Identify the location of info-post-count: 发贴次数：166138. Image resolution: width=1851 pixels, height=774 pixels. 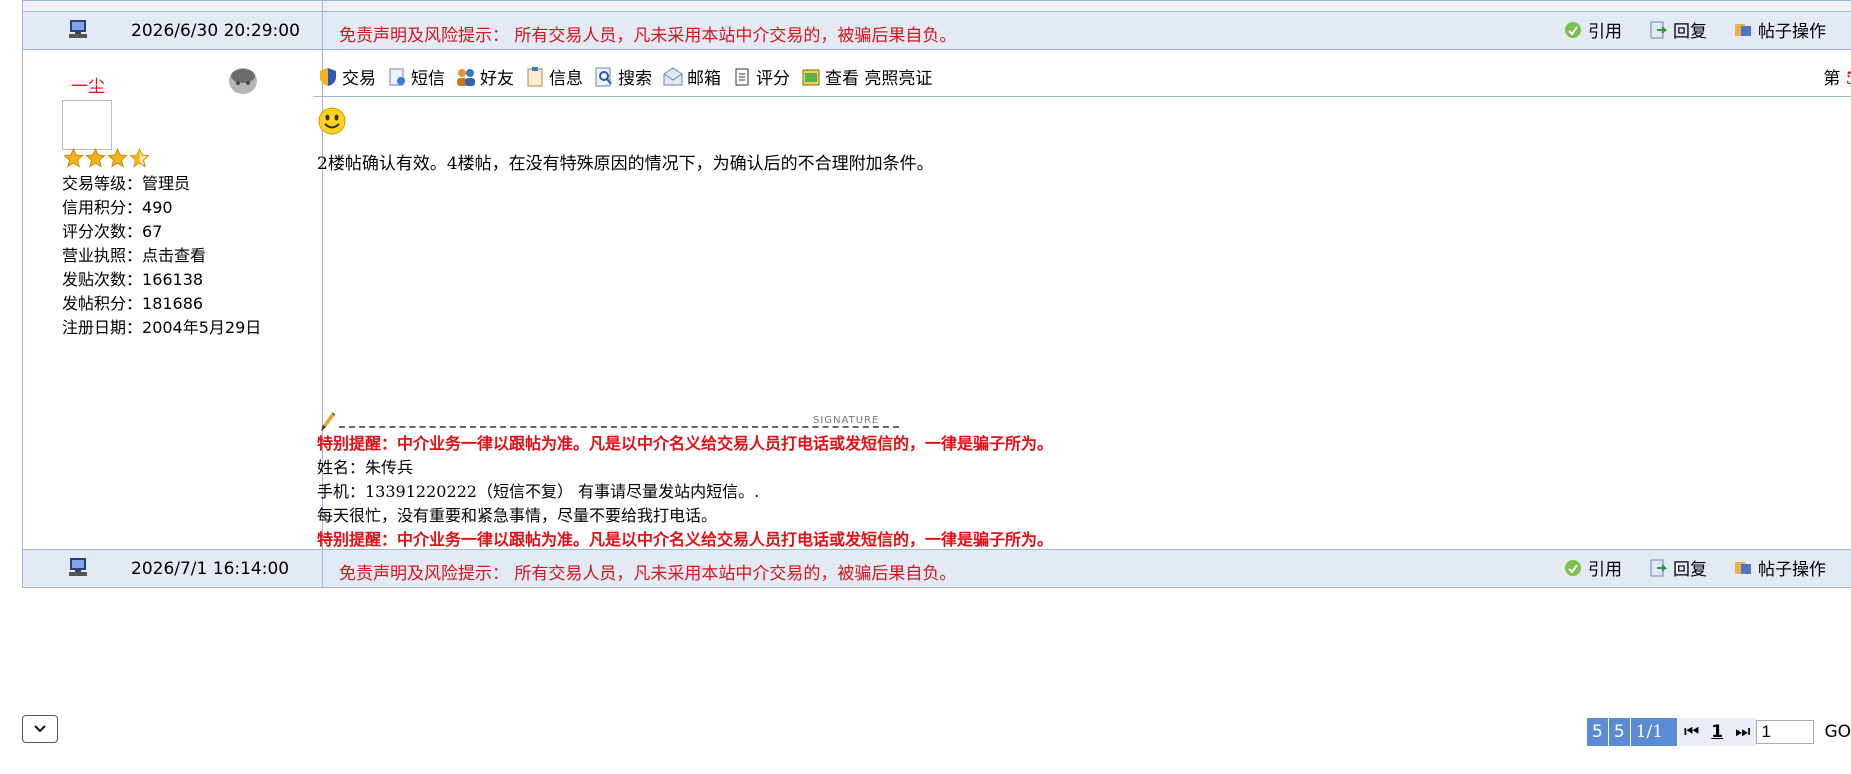
(133, 279).